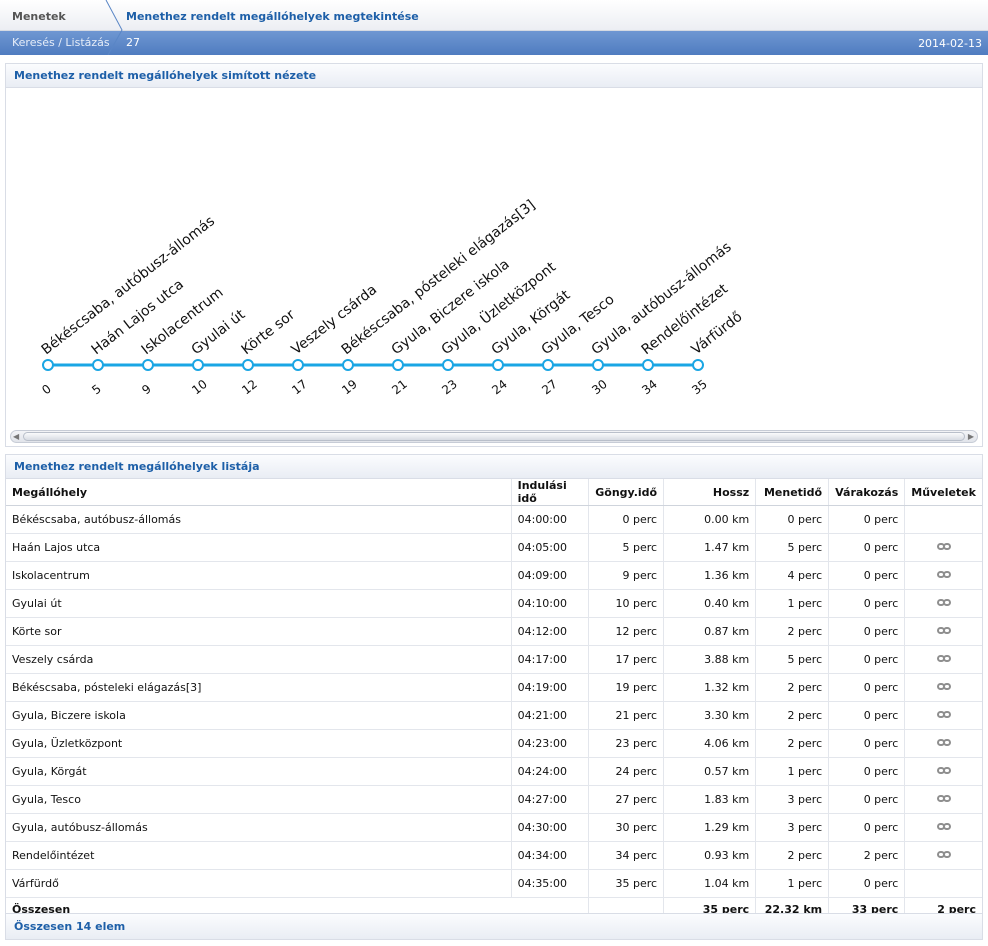  Describe the element at coordinates (269, 333) in the screenshot. I see `stop-label: Körte sor` at that location.